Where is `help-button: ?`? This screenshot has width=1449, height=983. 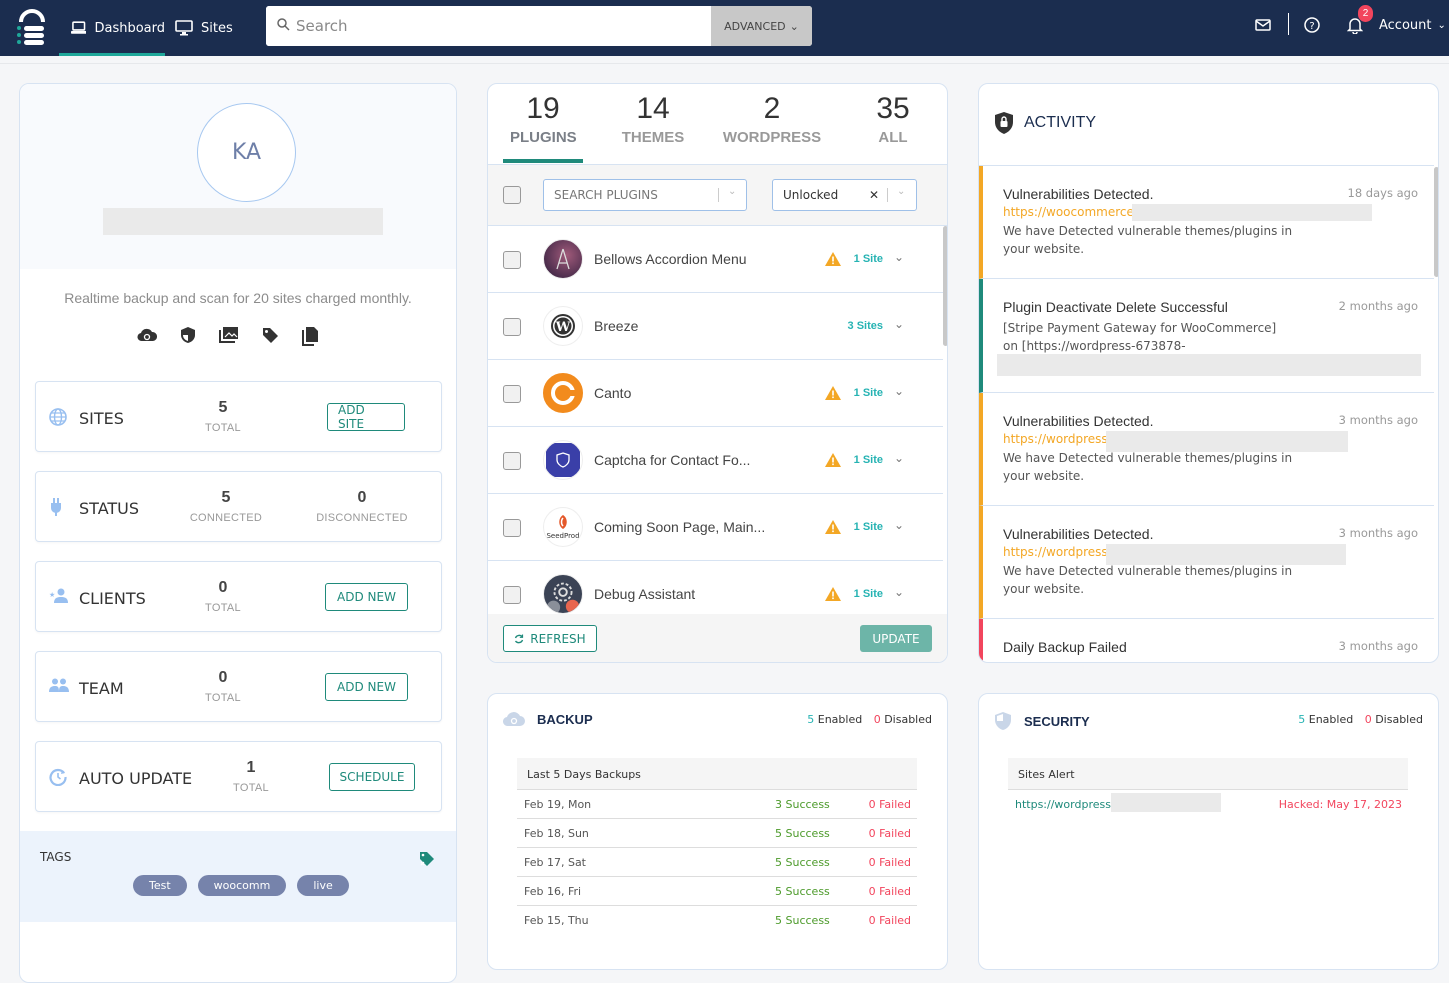 help-button: ? is located at coordinates (1312, 25).